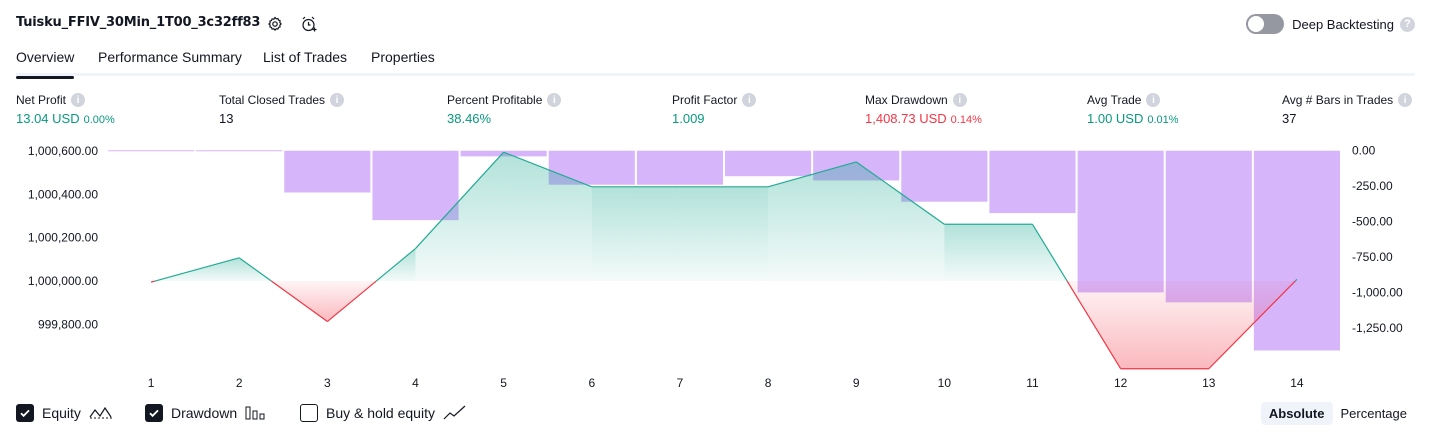 This screenshot has height=438, width=1431. Describe the element at coordinates (403, 62) in the screenshot. I see `tab-properties: Properties` at that location.